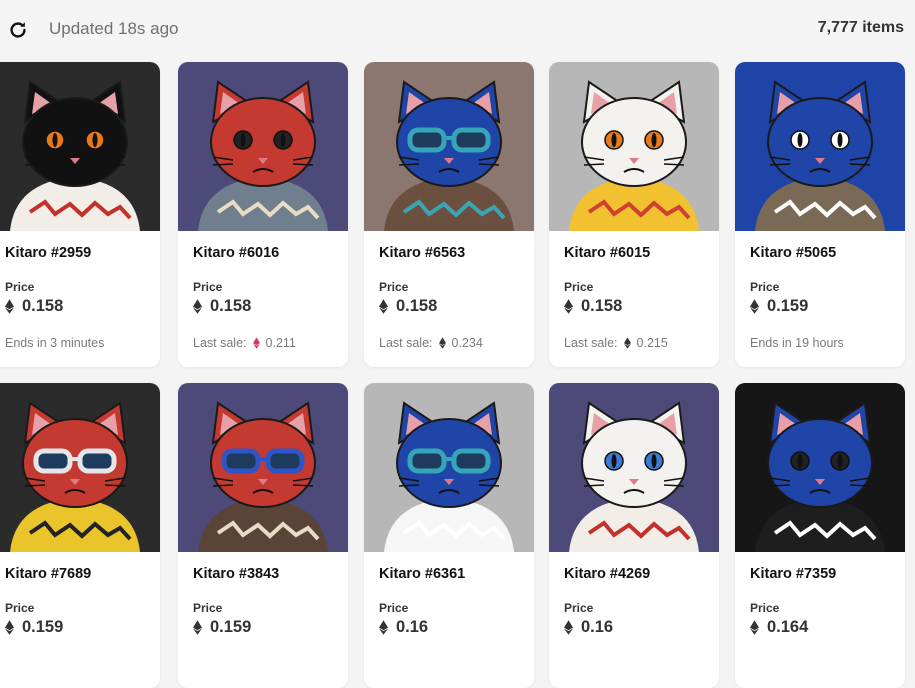 The height and width of the screenshot is (688, 915). I want to click on weth-icon, so click(256, 343).